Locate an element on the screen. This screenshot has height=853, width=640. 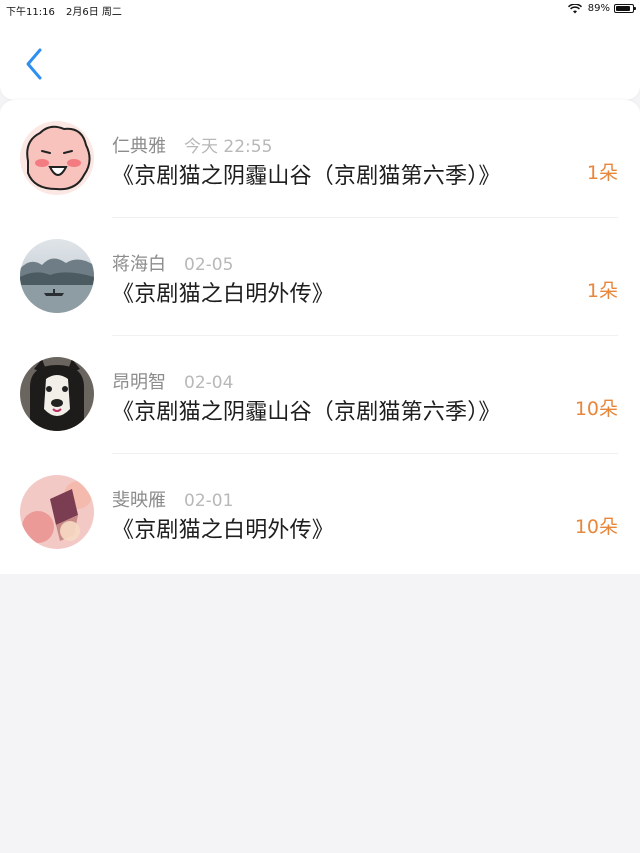
record-meta: 仁典雅 今天 22:55 is located at coordinates (192, 144).